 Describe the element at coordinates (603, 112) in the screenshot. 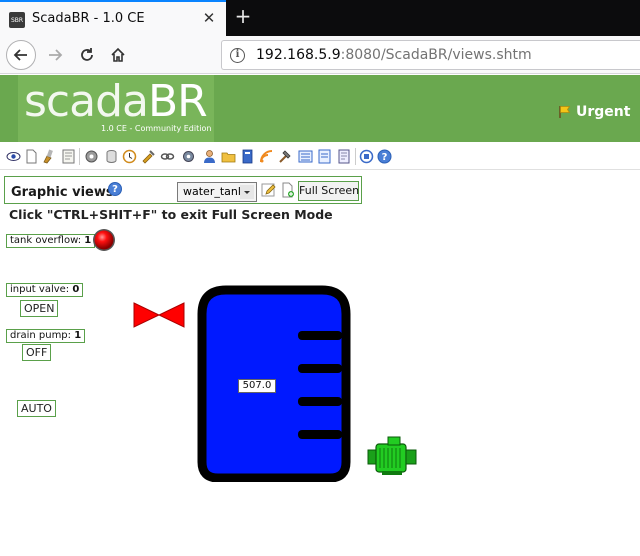

I see `urgent-label: Urgent` at that location.